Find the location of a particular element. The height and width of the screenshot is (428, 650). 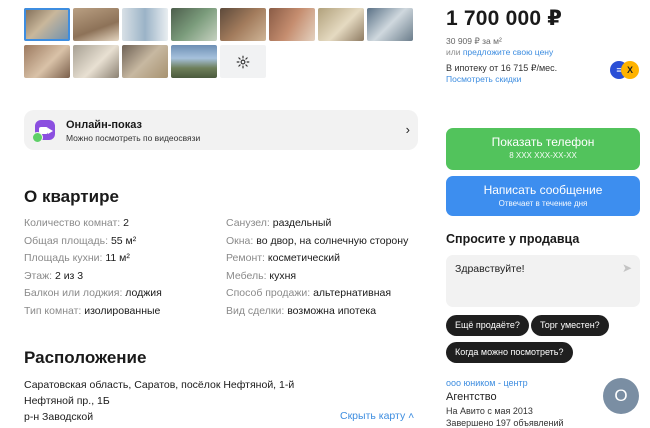

quick-question-chip: Ещё продаёте? is located at coordinates (487, 325).